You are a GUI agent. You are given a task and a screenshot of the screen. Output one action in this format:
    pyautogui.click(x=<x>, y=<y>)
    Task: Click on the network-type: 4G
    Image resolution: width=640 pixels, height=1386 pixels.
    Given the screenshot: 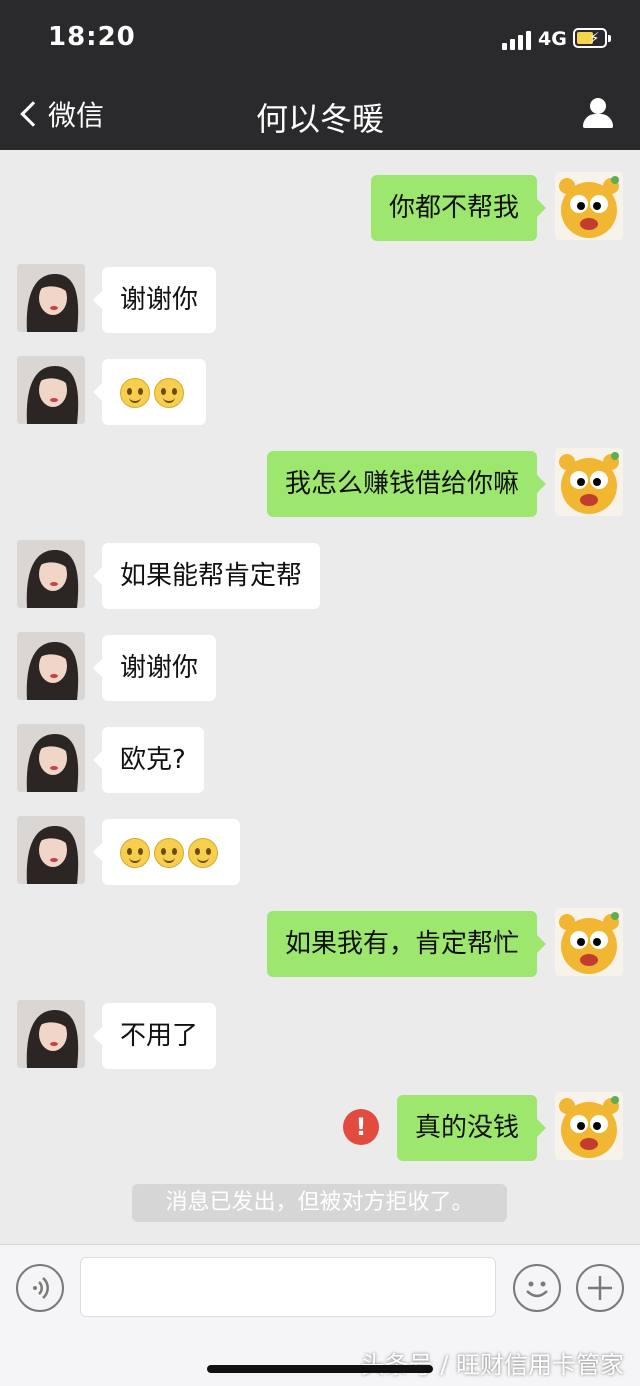 What is the action you would take?
    pyautogui.click(x=552, y=39)
    